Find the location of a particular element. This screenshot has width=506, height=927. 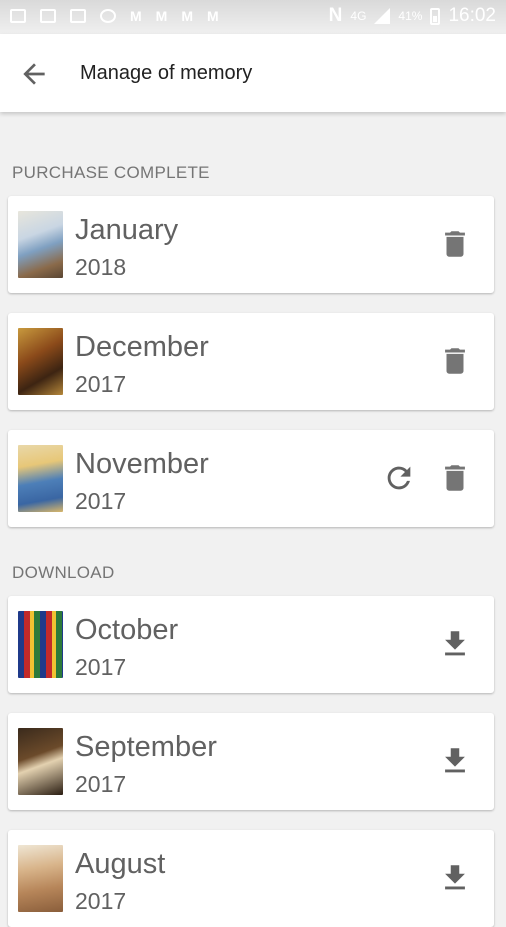

arrow-back-icon is located at coordinates (34, 74).